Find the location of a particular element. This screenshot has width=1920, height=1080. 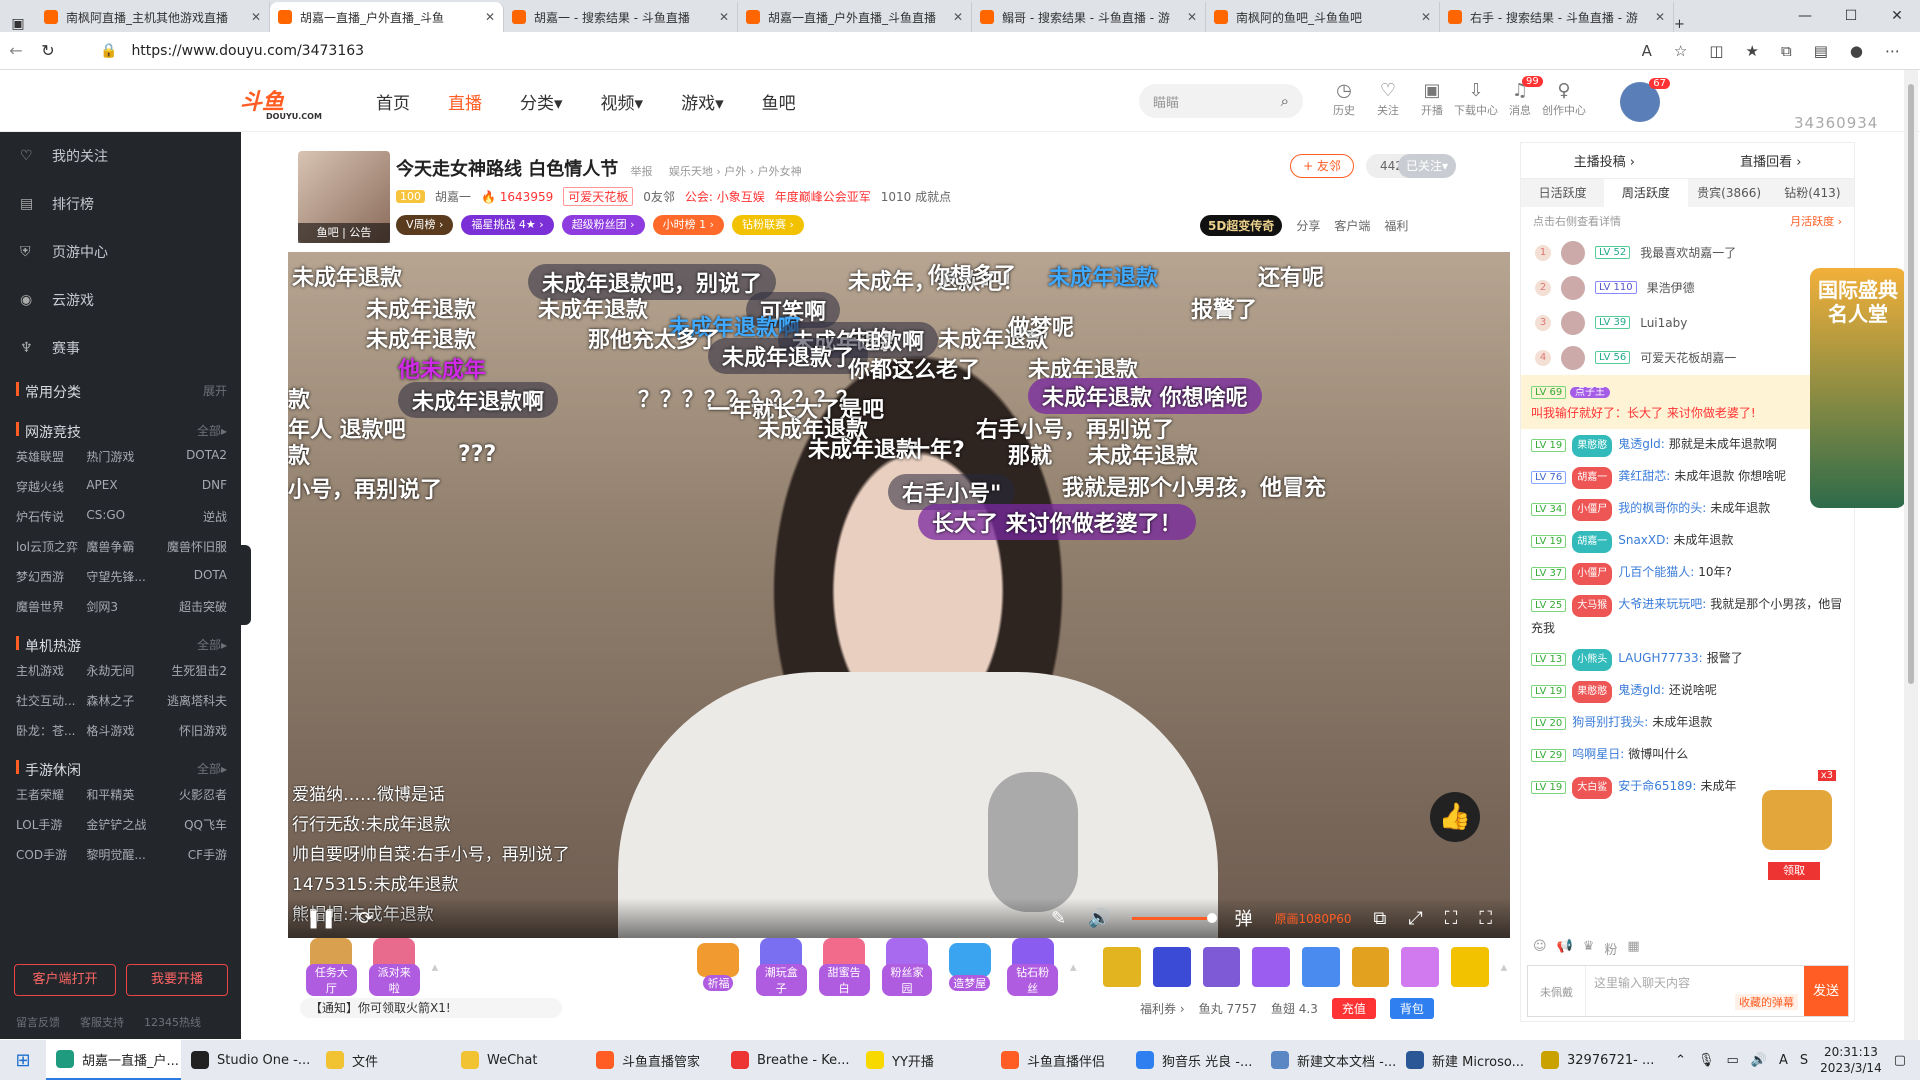

refresh-stream-icon: ⟳ is located at coordinates (365, 918).